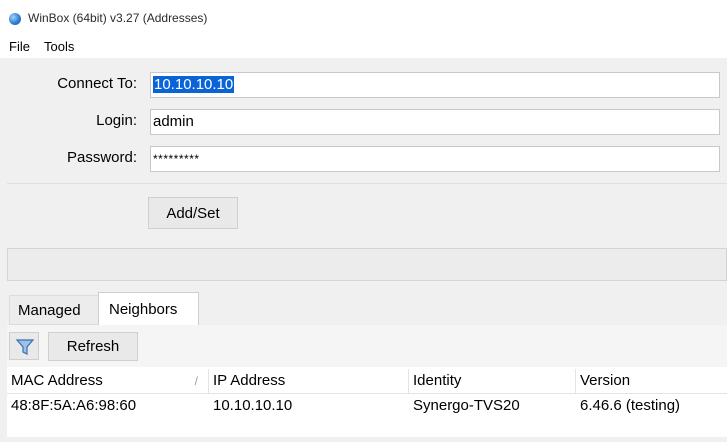 This screenshot has height=442, width=727. What do you see at coordinates (249, 380) in the screenshot?
I see `column-header-ip-label: IP Address` at bounding box center [249, 380].